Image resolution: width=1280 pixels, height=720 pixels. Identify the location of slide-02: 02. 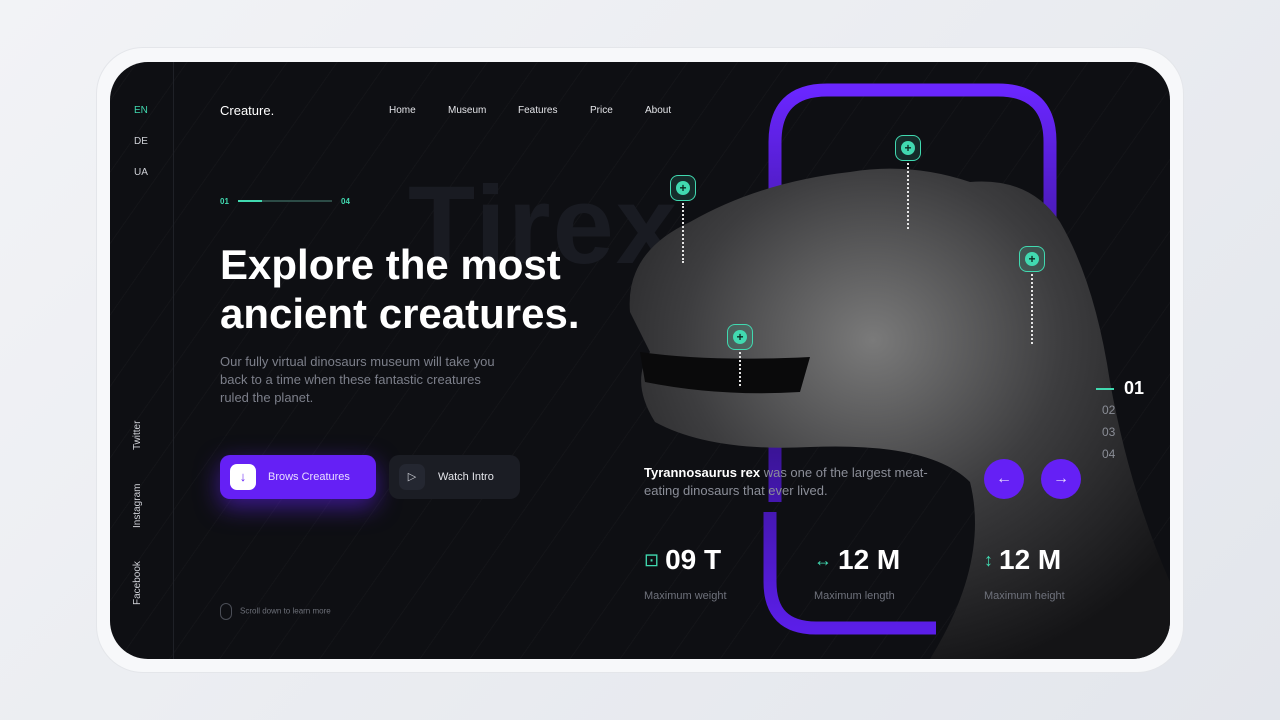
(1108, 410).